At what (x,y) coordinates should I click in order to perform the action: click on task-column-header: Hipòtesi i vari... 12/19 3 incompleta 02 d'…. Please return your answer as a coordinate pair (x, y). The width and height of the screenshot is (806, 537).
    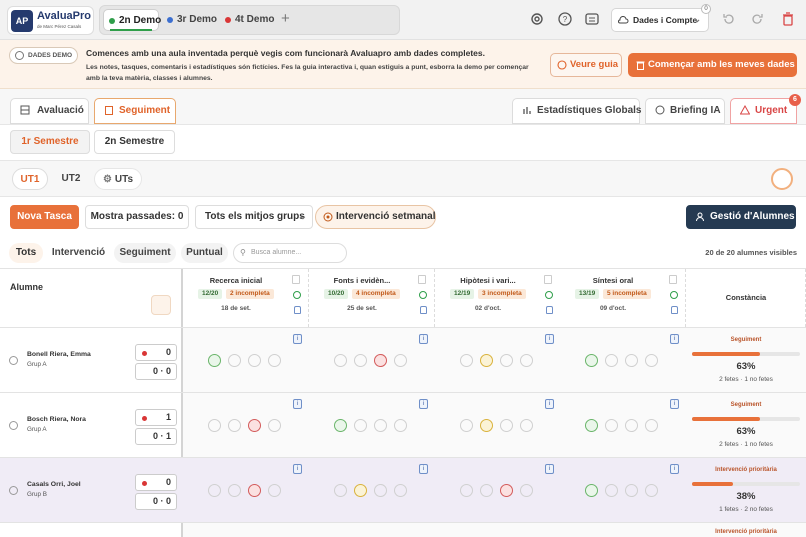
    Looking at the image, I should click on (498, 298).